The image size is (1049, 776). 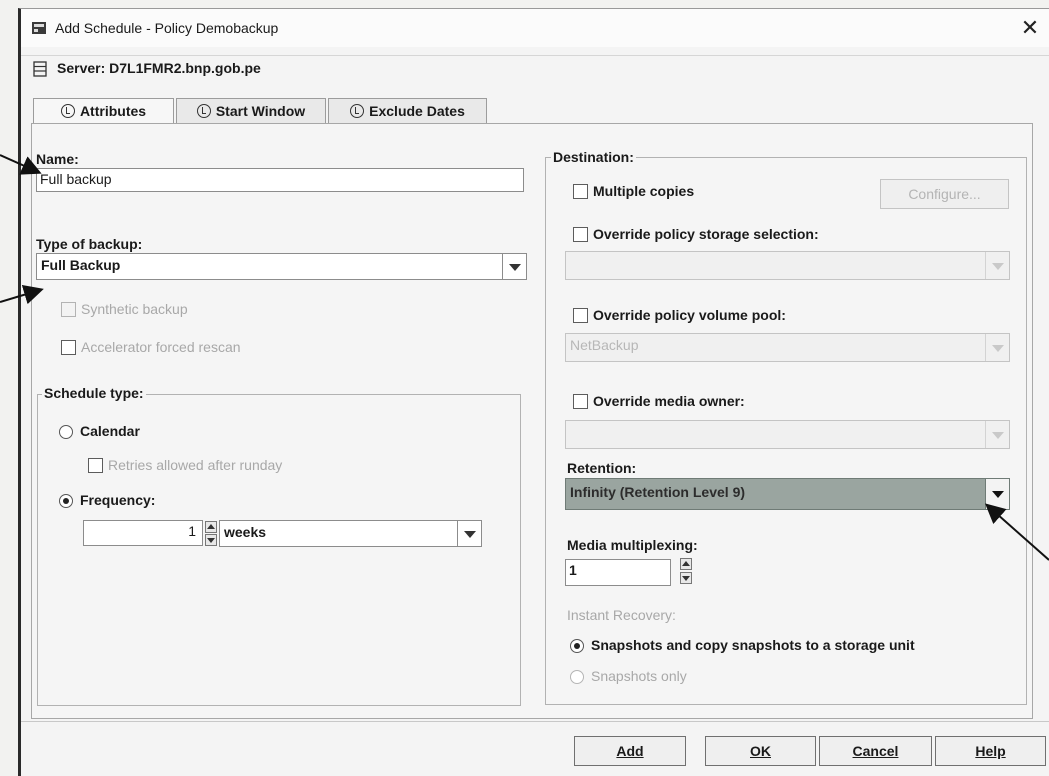 What do you see at coordinates (689, 315) in the screenshot?
I see `override-volume-pool-label: Override policy volume pool:` at bounding box center [689, 315].